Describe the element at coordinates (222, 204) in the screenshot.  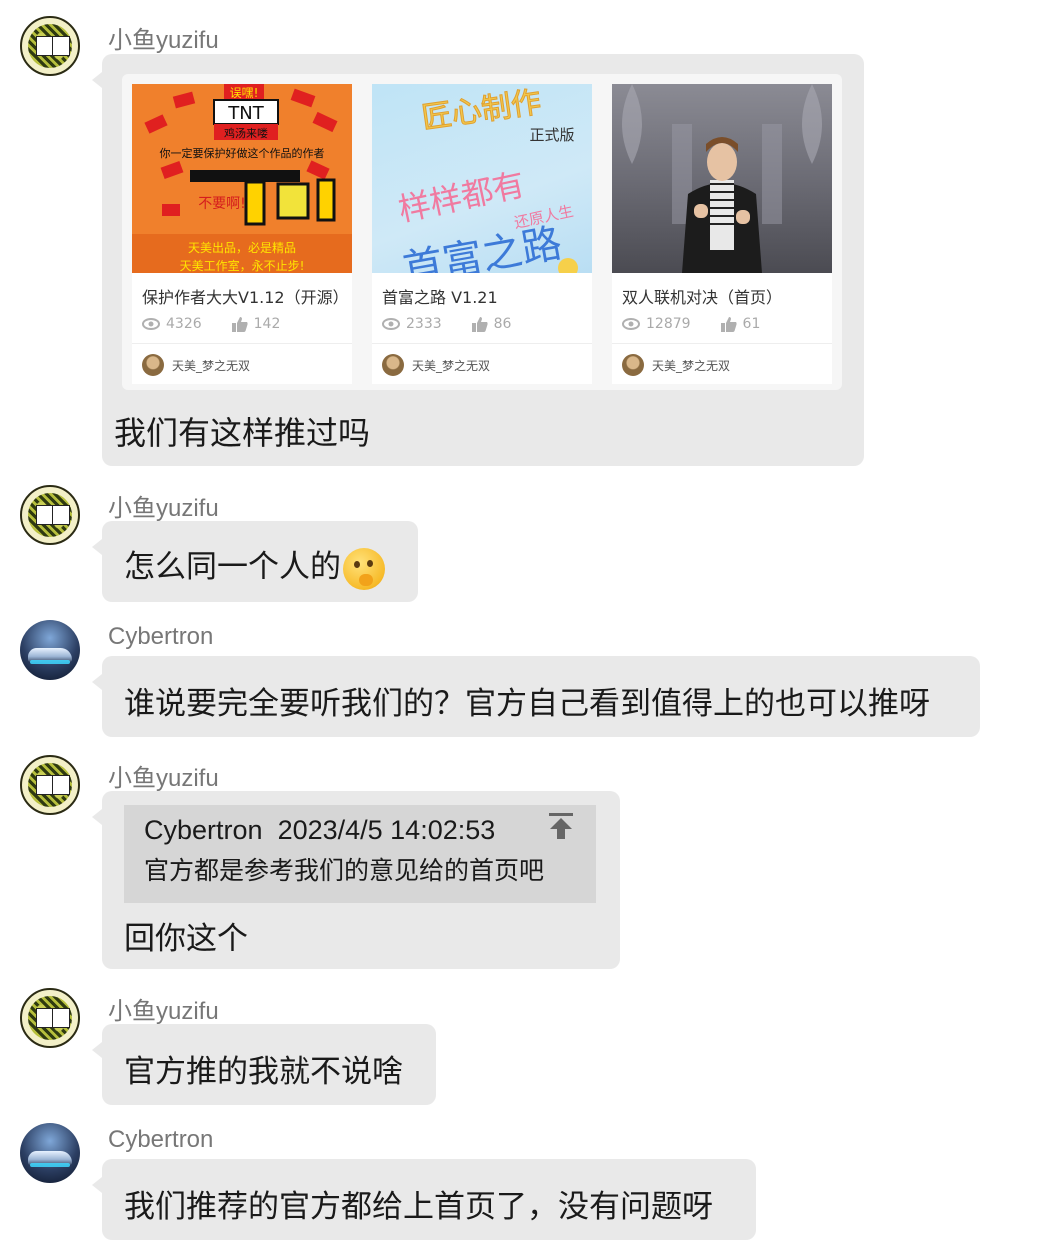
I see `thumb-text: 不要啊!` at that location.